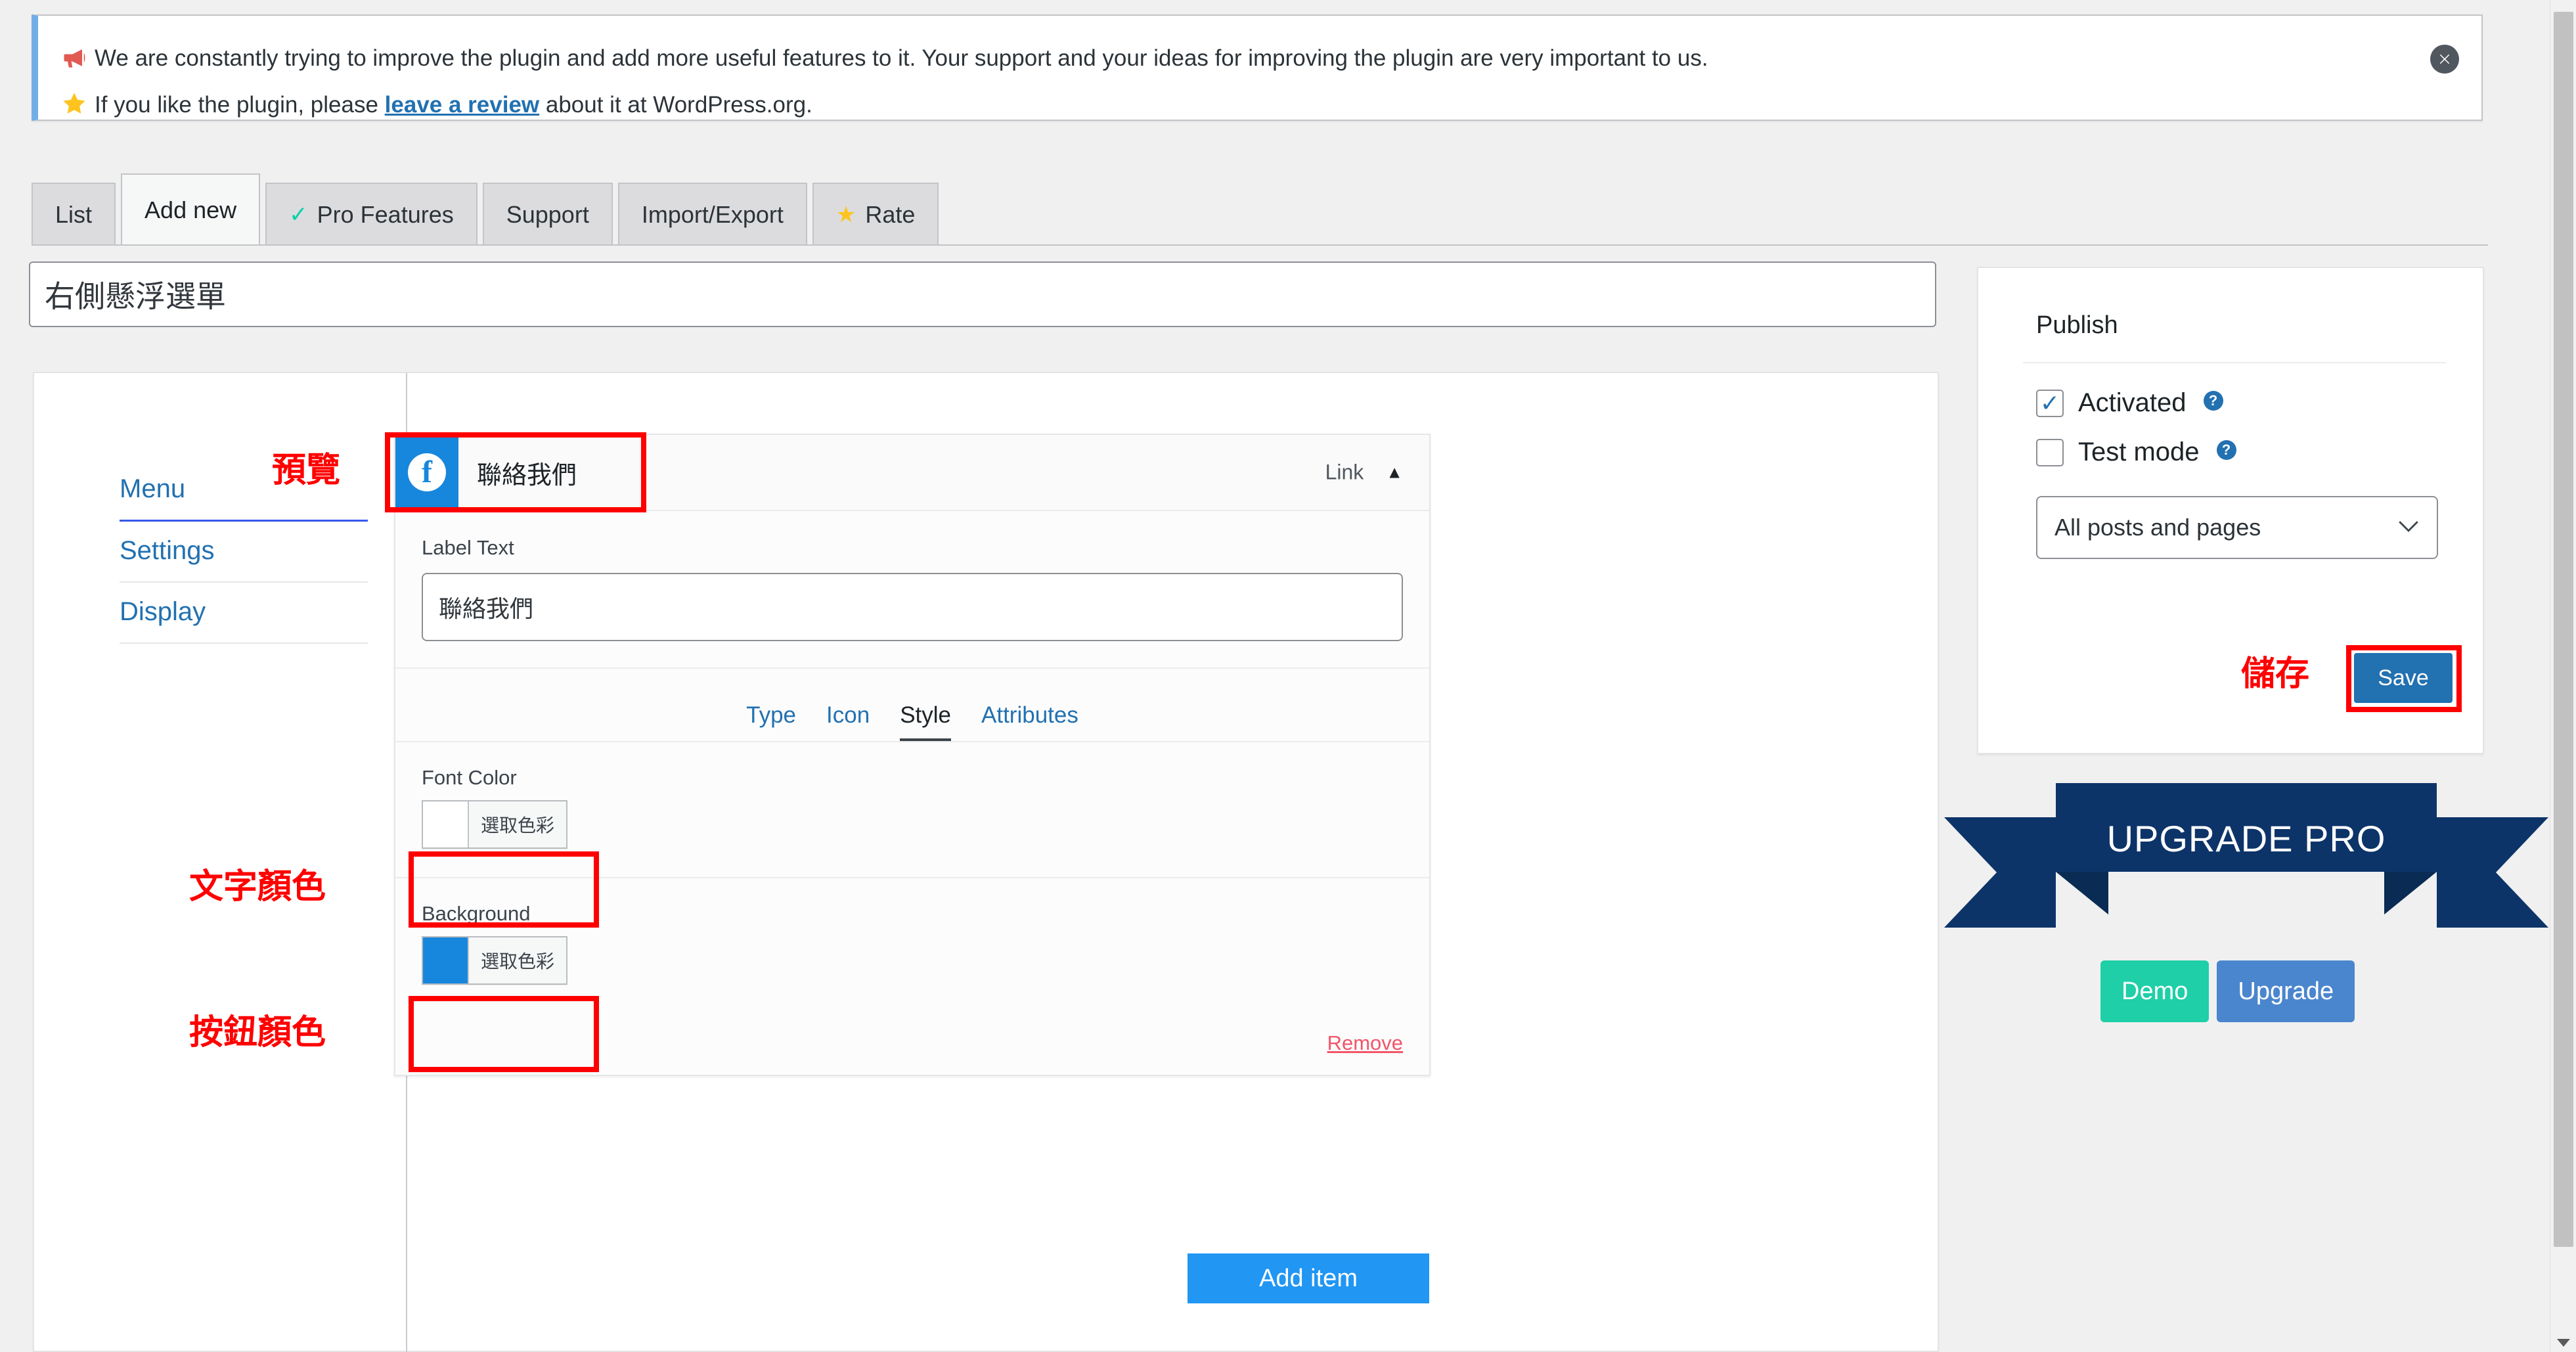 The image size is (2576, 1352). What do you see at coordinates (771, 715) in the screenshot?
I see `subtab-type-label: Type` at bounding box center [771, 715].